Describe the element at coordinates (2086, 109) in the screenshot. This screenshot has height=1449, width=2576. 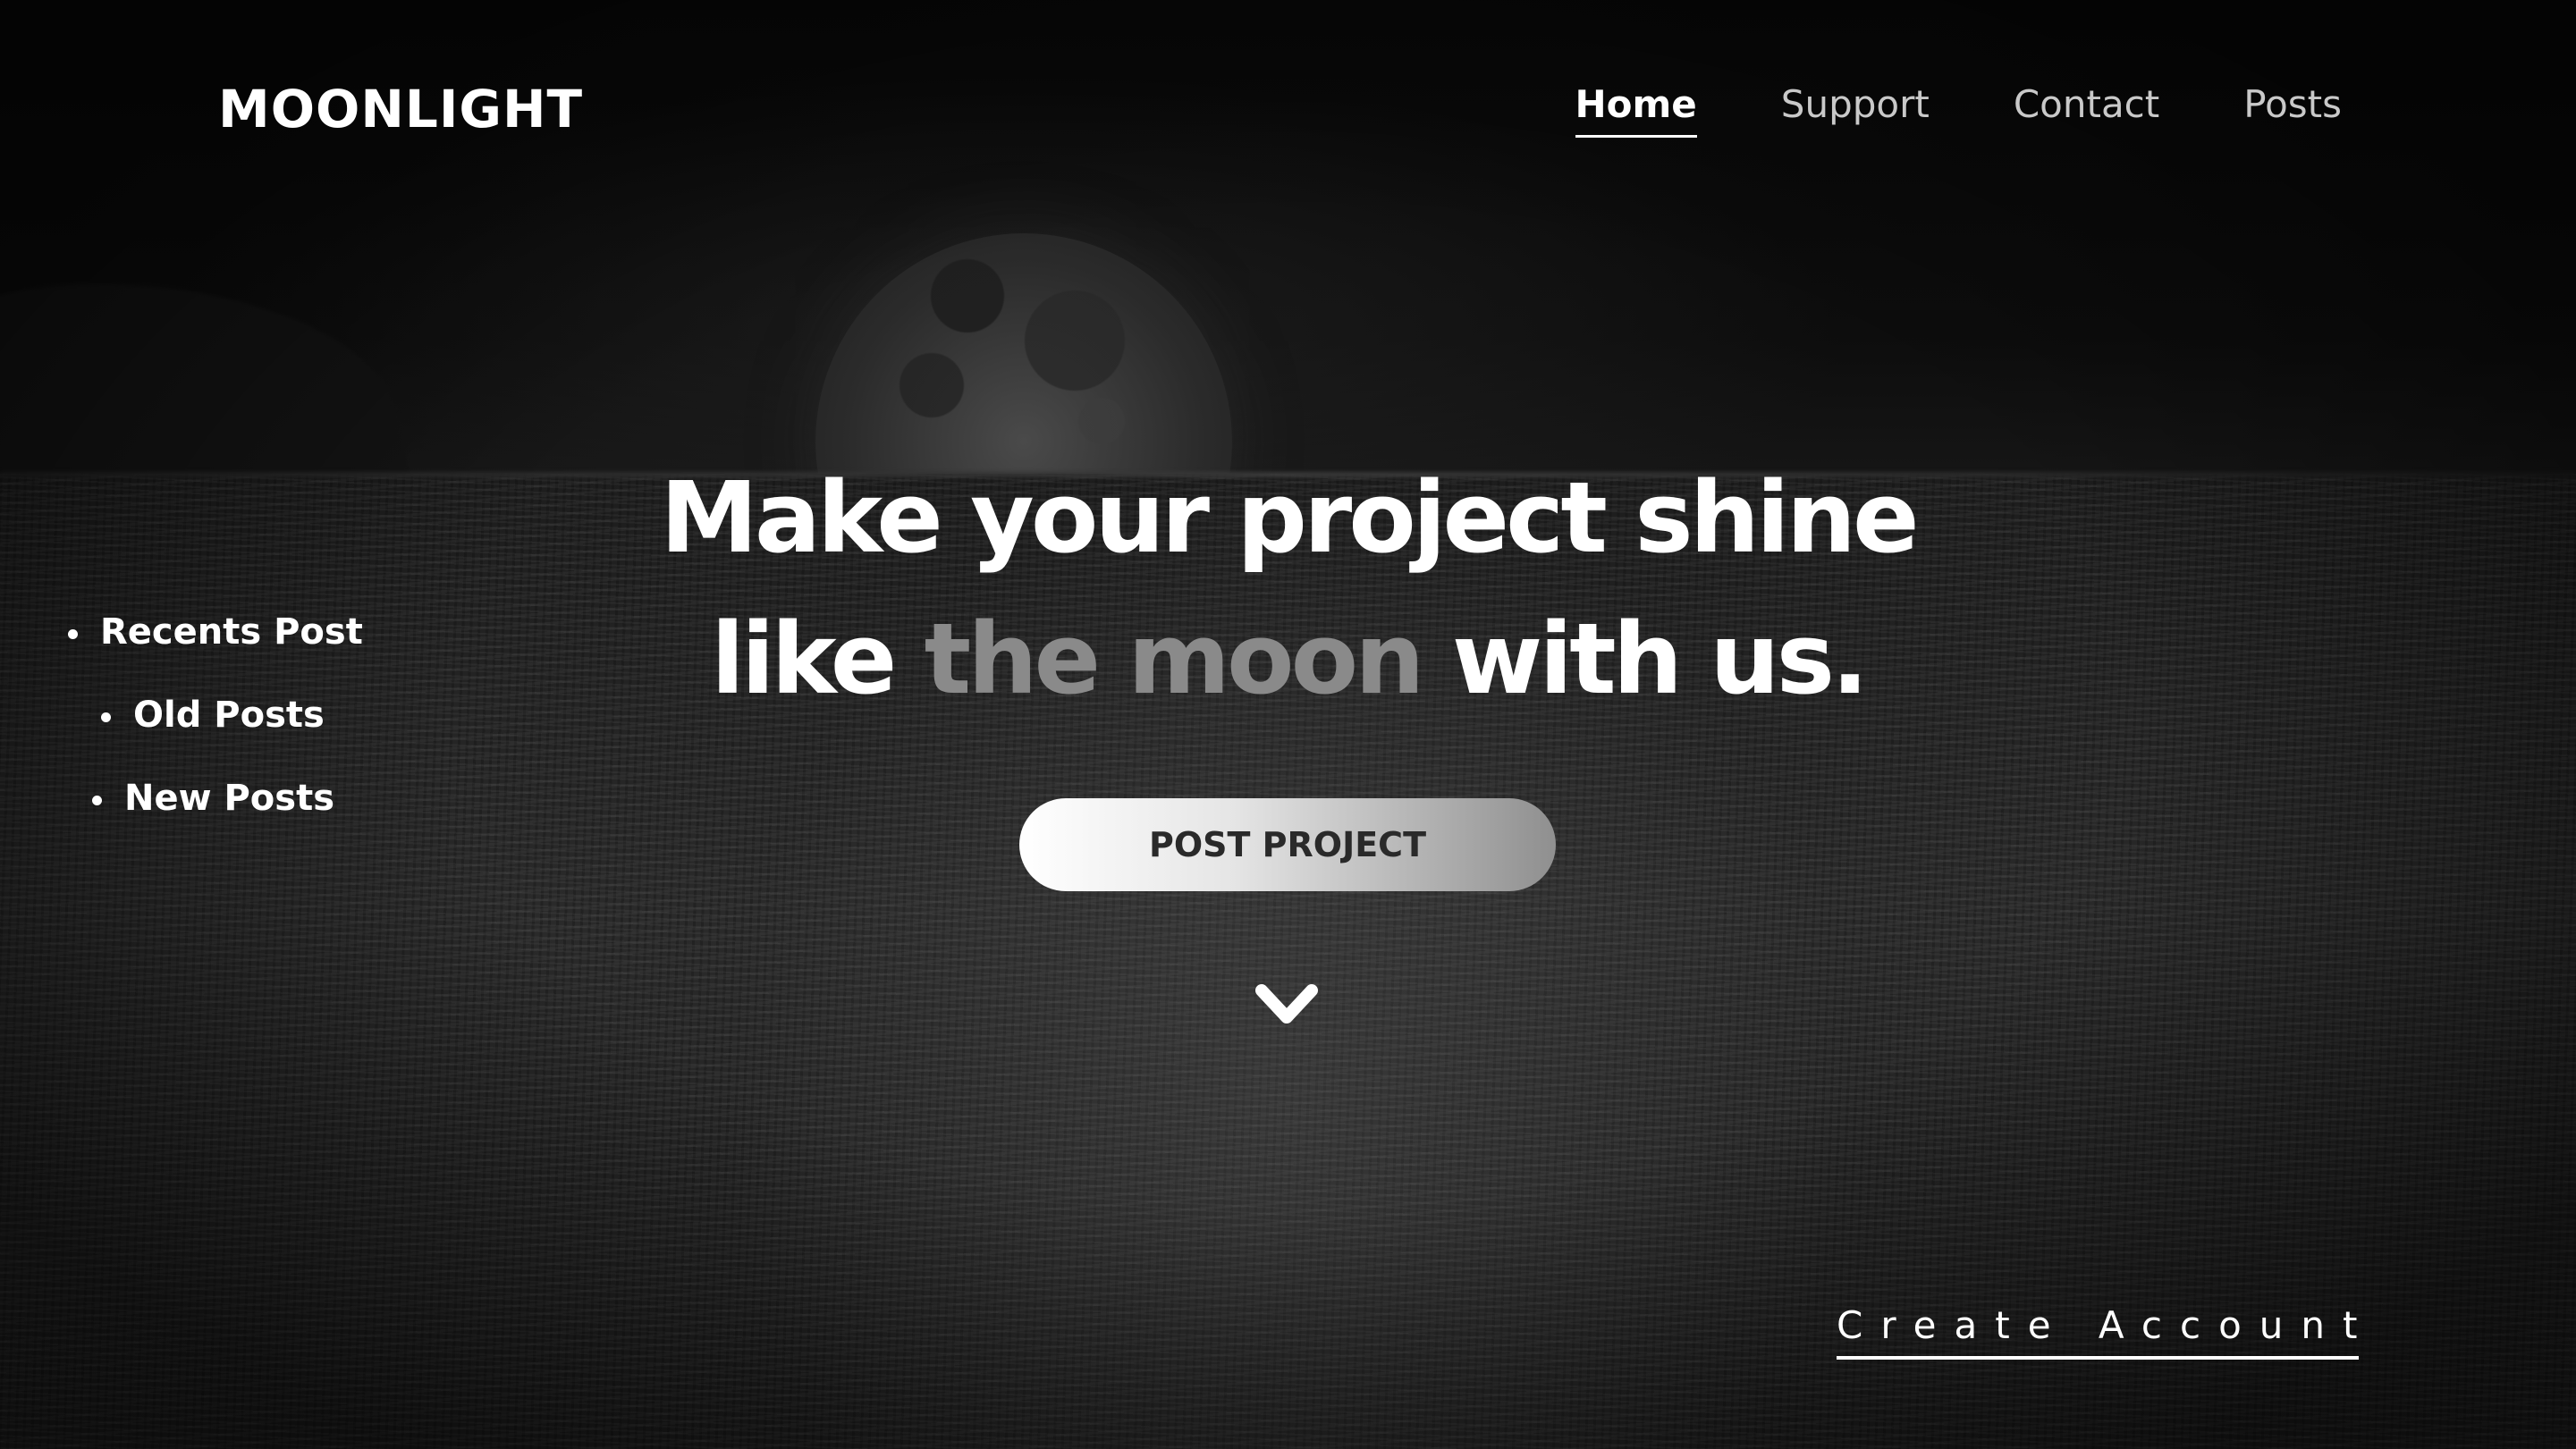
I see `nav-contact: Contact` at that location.